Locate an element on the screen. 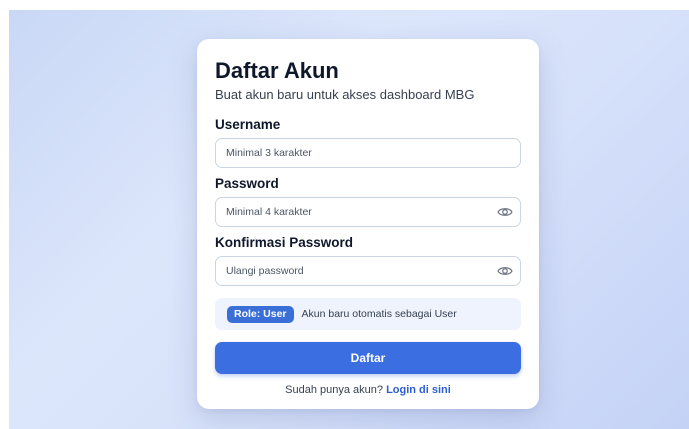  password-input is located at coordinates (368, 212).